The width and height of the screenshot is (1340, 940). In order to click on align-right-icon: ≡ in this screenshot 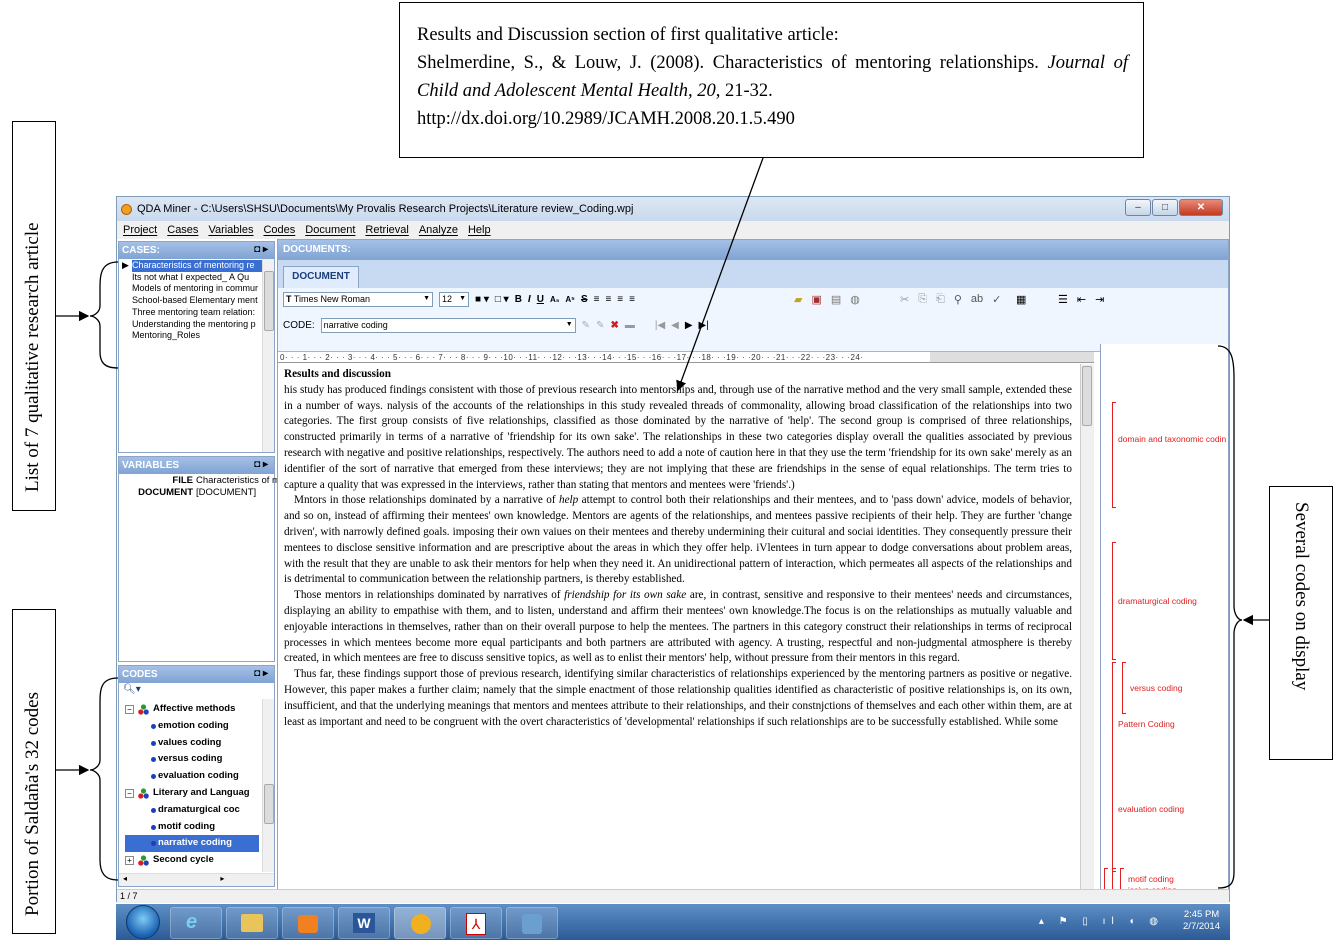, I will do `click(620, 299)`.